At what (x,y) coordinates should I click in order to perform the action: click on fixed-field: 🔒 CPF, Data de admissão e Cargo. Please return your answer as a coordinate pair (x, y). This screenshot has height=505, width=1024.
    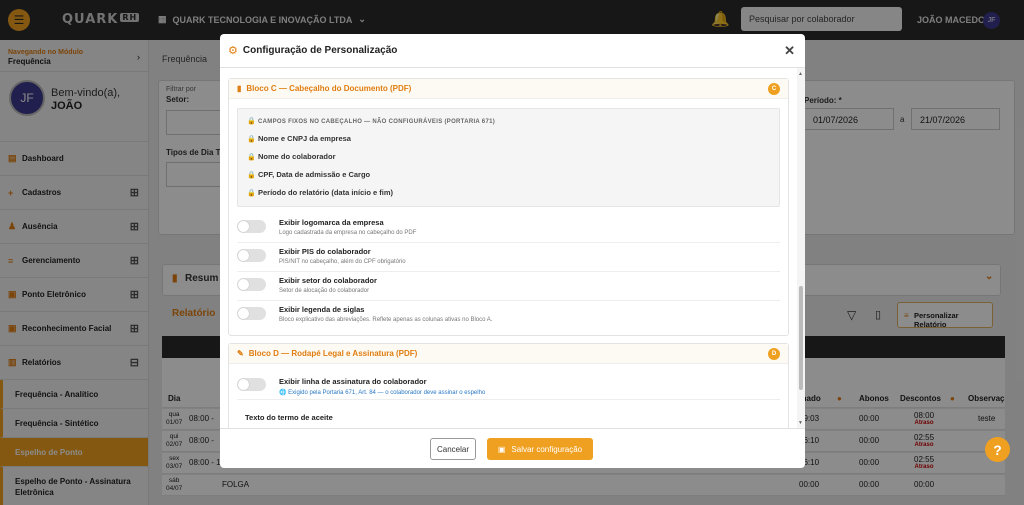
    Looking at the image, I should click on (309, 174).